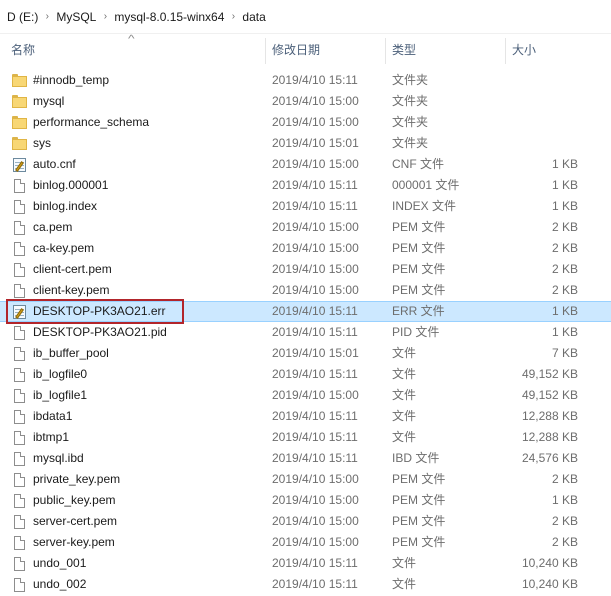 The width and height of the screenshot is (611, 596). What do you see at coordinates (327, 50) in the screenshot?
I see `column-header-date: 修改日期` at bounding box center [327, 50].